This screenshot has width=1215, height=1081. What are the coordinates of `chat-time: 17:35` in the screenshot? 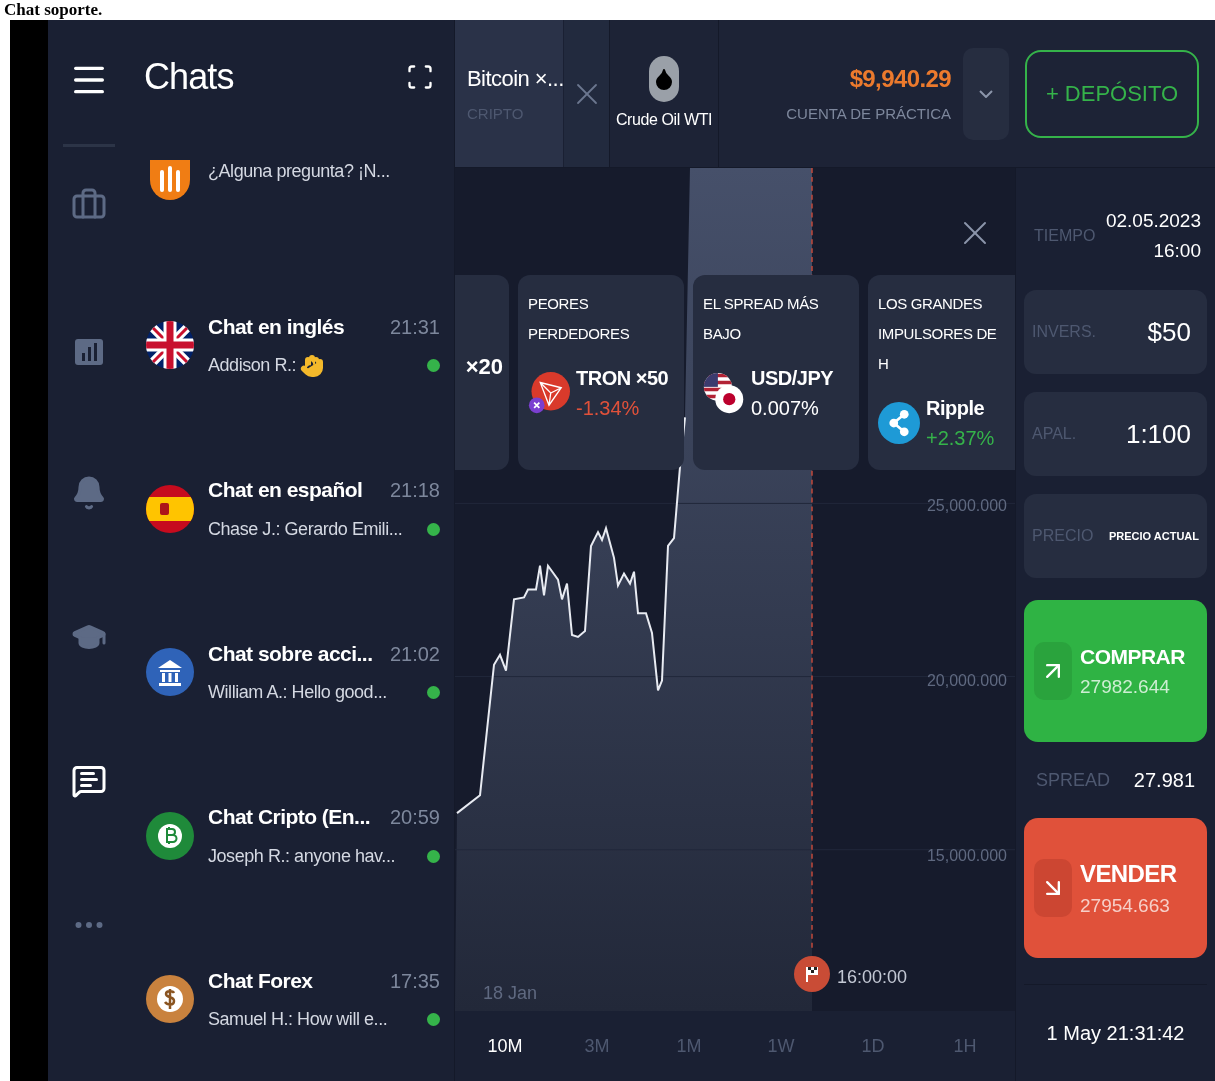 It's located at (414, 981).